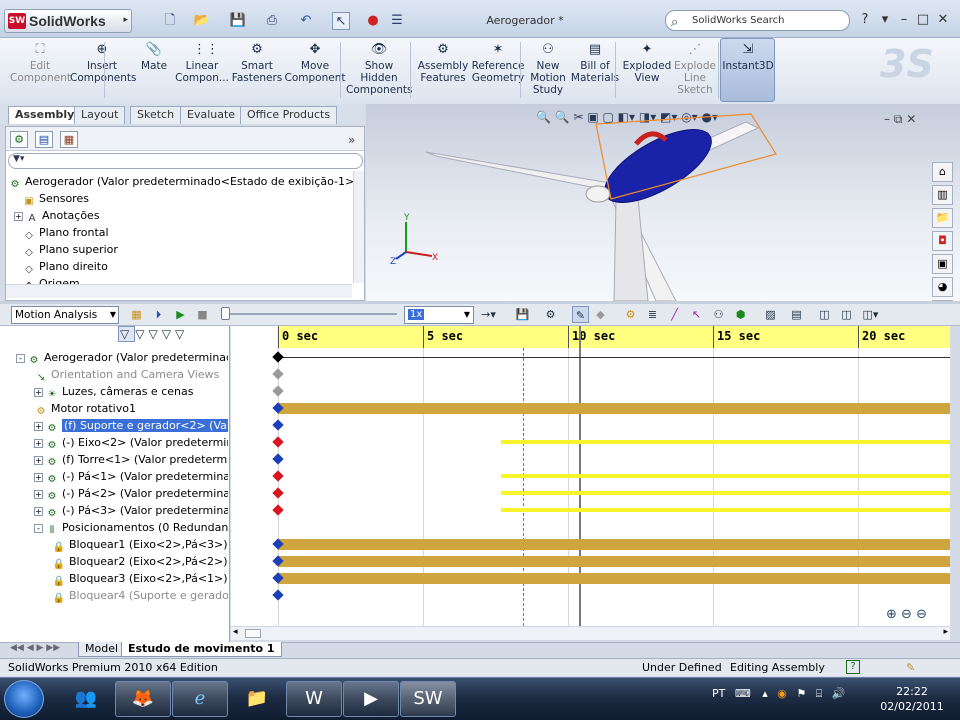 The width and height of the screenshot is (960, 720). I want to click on feature-tree-tab-icon: ⚙, so click(19, 139).